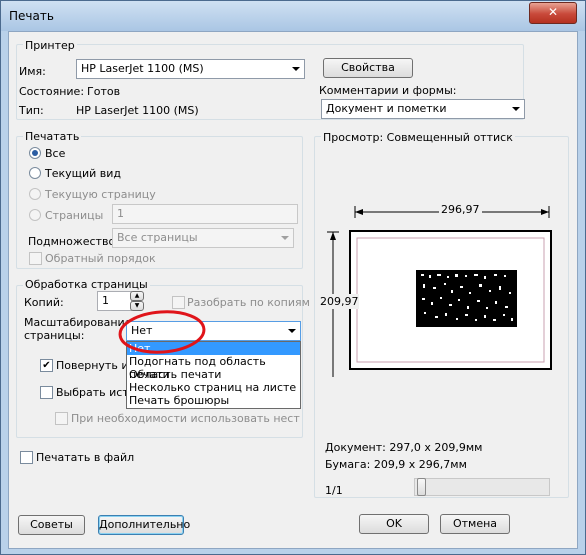 This screenshot has width=586, height=555. Describe the element at coordinates (100, 194) in the screenshot. I see `radio-current-page-label: Текущую страницу` at that location.